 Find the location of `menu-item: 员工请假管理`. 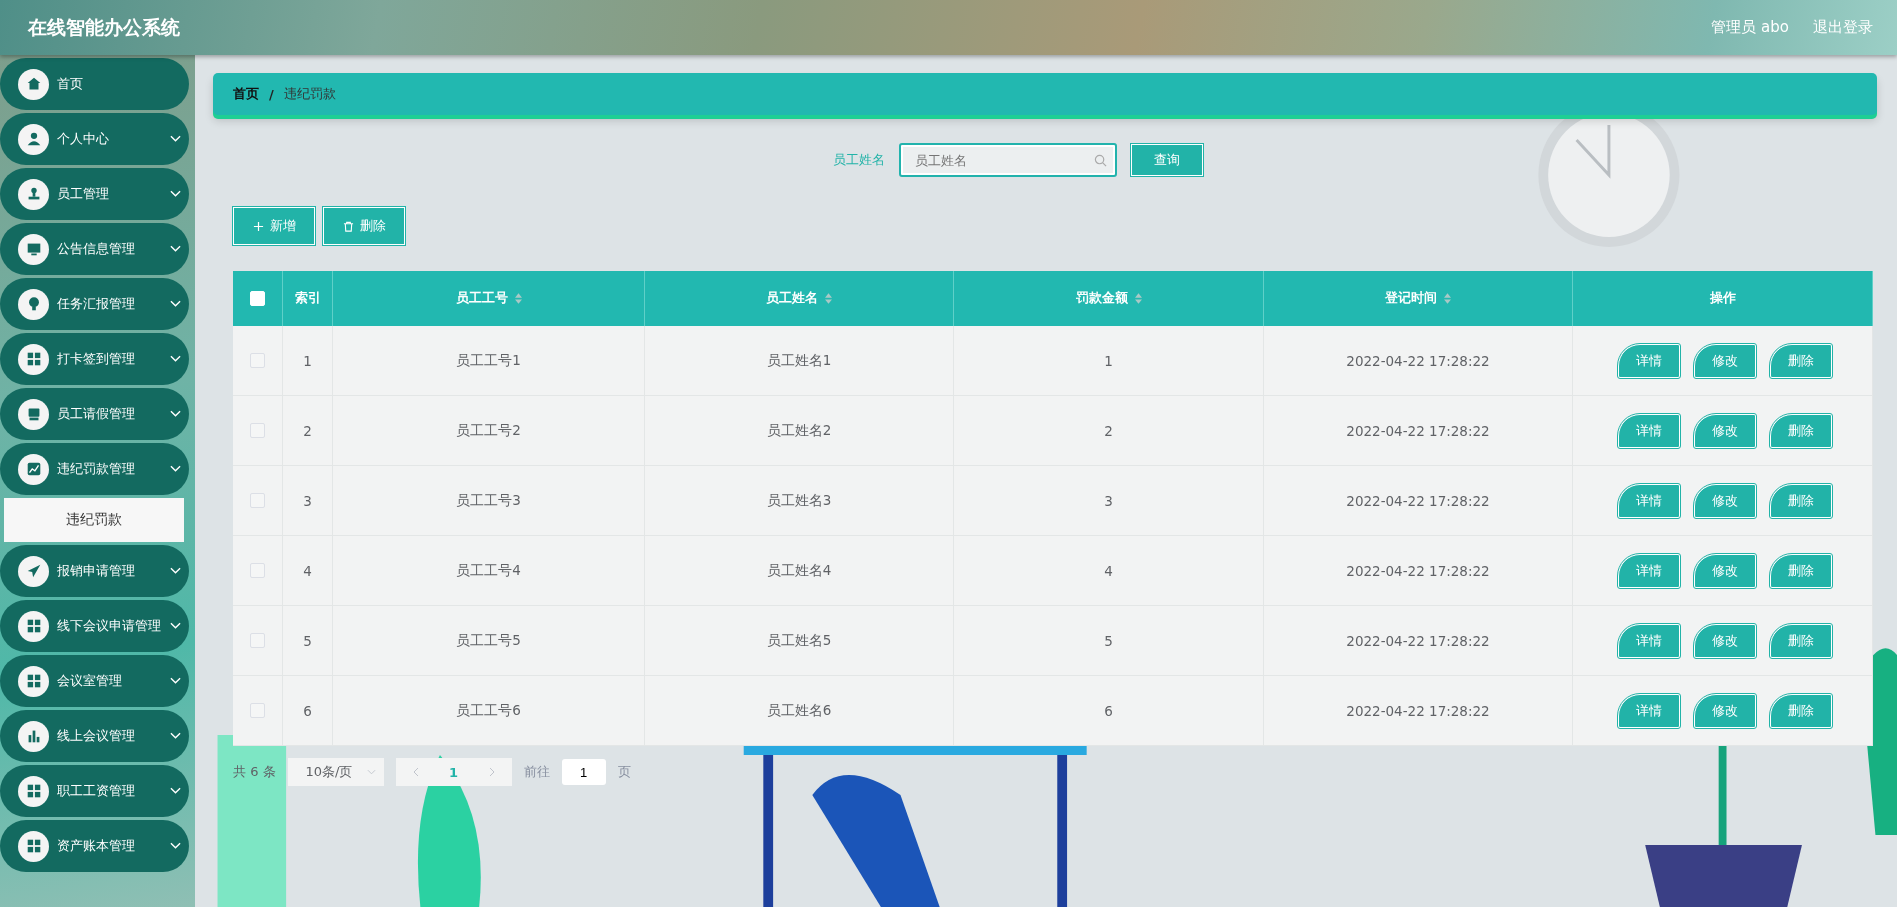

menu-item: 员工请假管理 is located at coordinates (94, 414).